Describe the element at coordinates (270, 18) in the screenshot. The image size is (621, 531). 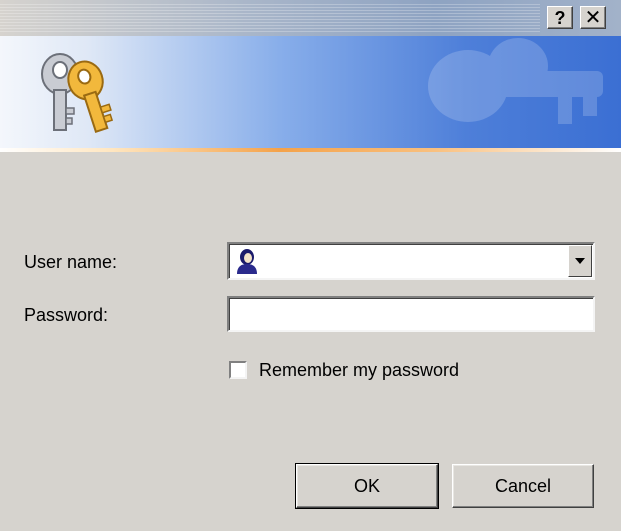
I see `title-bar-stripes` at that location.